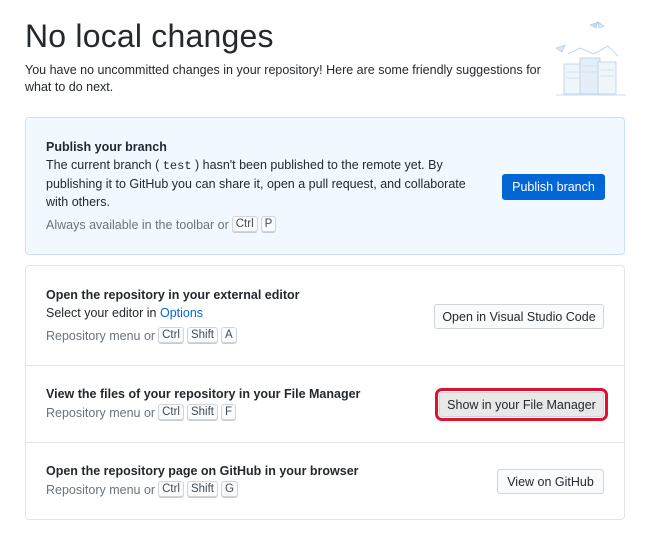 Image resolution: width=653 pixels, height=535 pixels. I want to click on show-in-file-manager-button: Show in your File Manager, so click(521, 404).